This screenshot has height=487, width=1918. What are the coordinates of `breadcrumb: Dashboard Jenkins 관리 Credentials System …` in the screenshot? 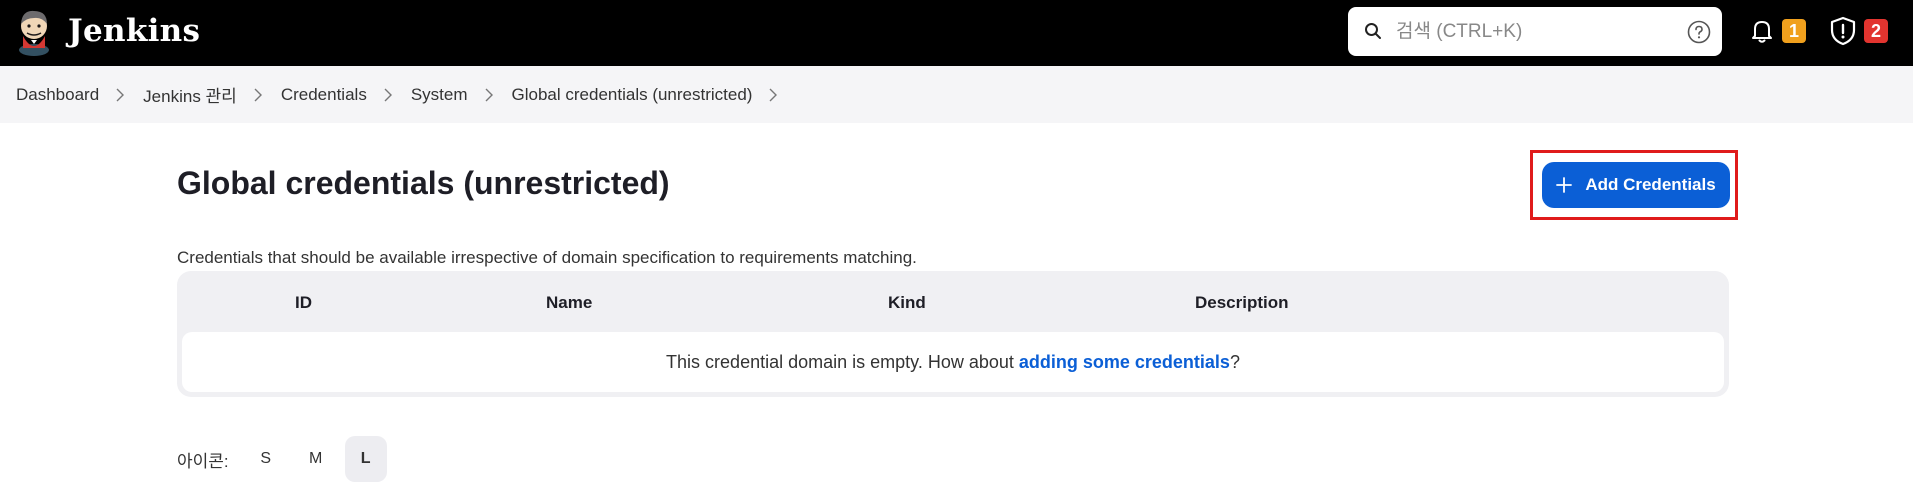 It's located at (406, 94).